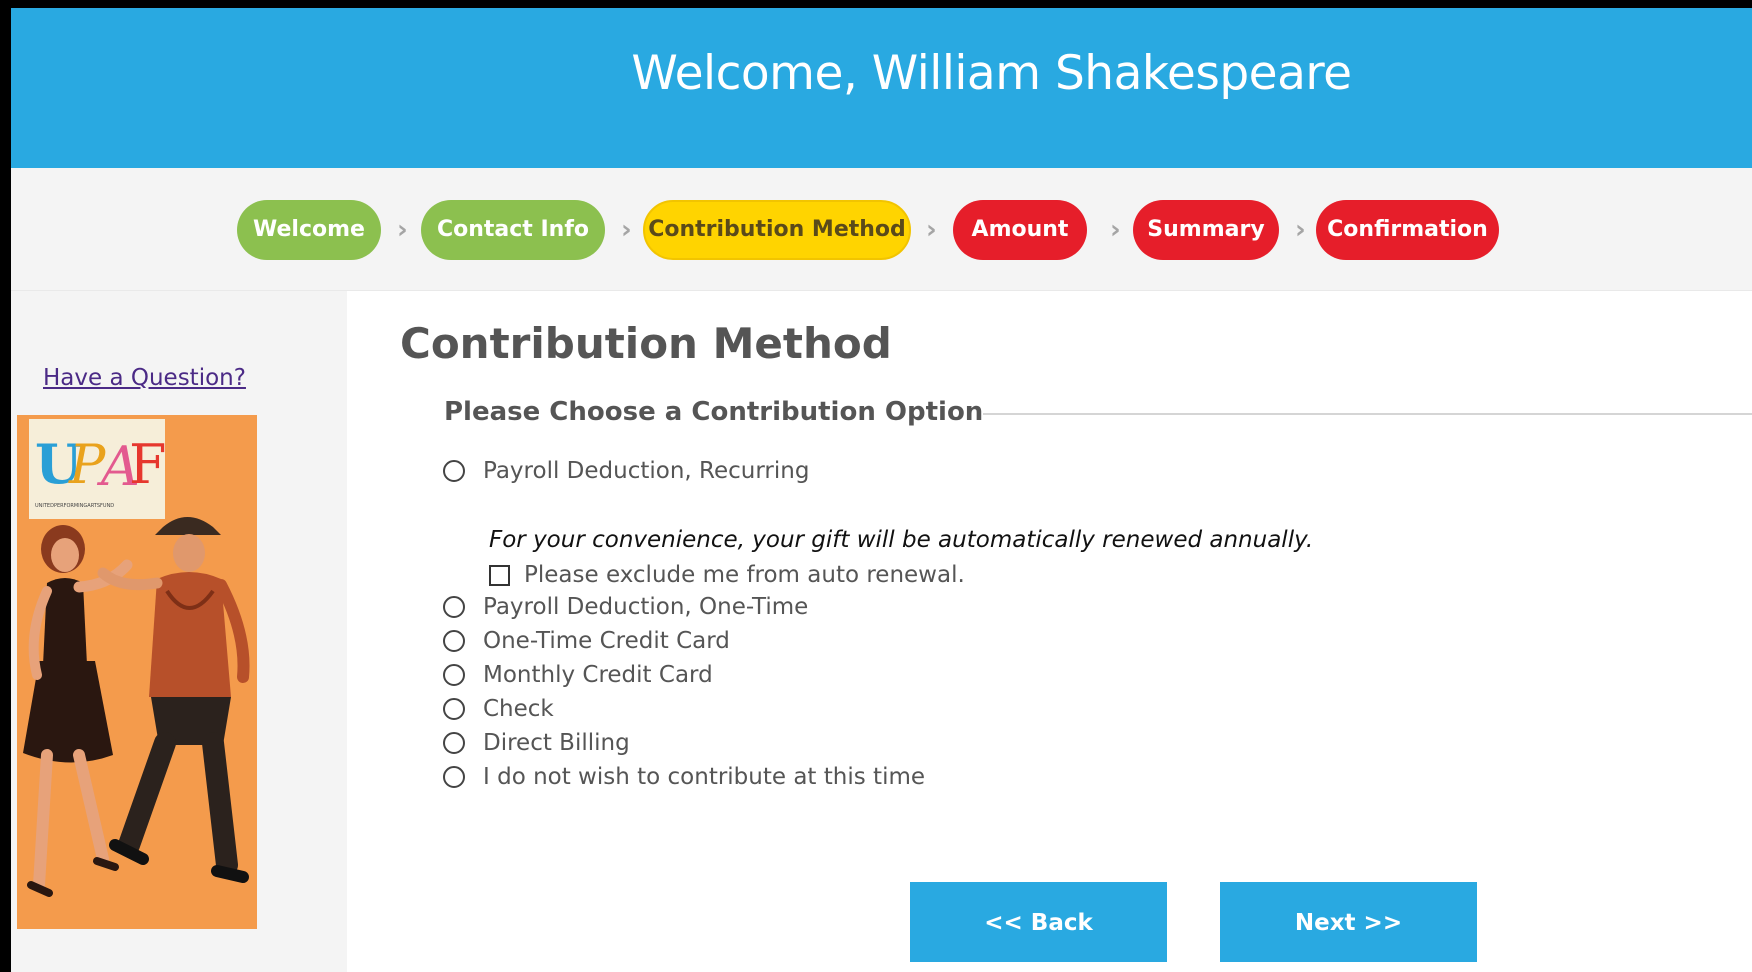 This screenshot has width=1752, height=972. Describe the element at coordinates (704, 777) in the screenshot. I see `option-label: I do not wish to contribute at this time` at that location.